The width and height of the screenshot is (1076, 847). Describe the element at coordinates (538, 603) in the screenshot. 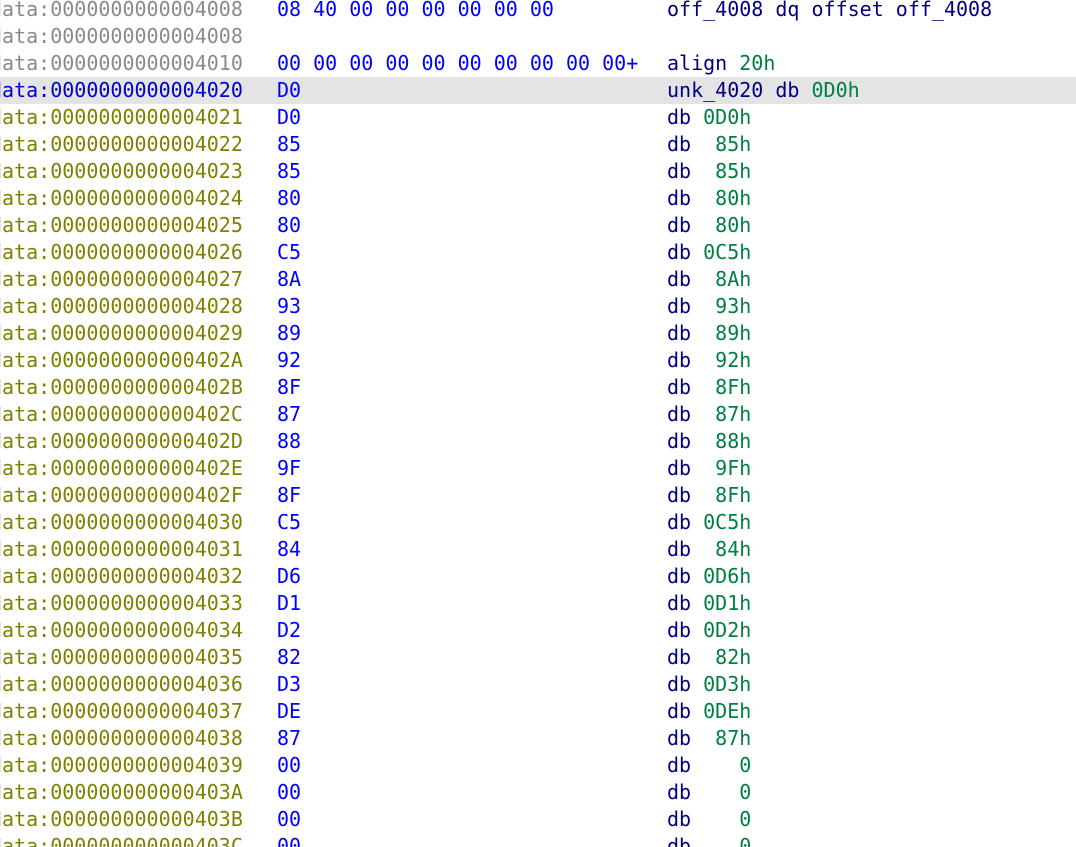

I see `listing-line: data:0000000000004033 D1 db 0D1h` at that location.